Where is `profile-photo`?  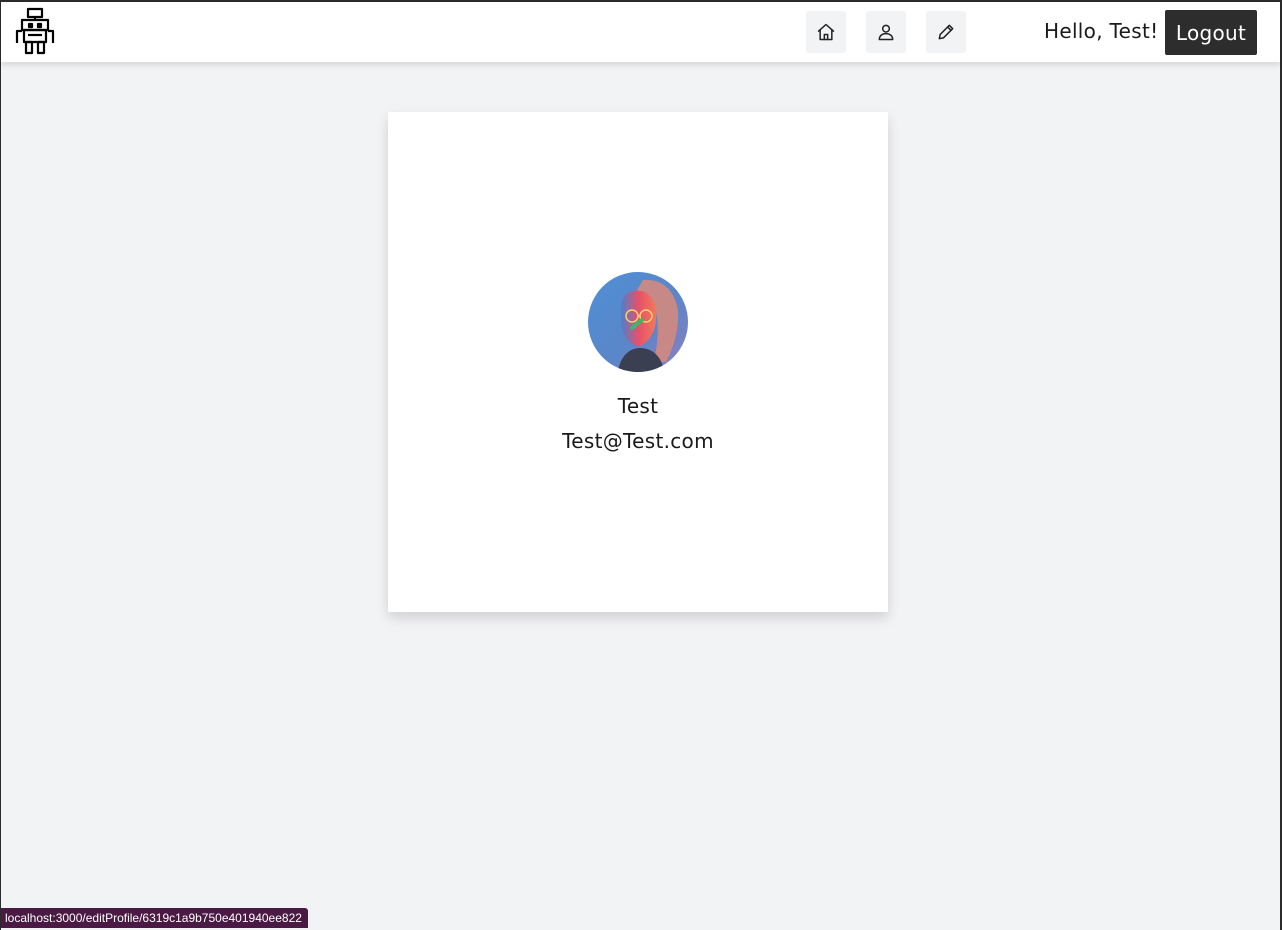 profile-photo is located at coordinates (638, 321).